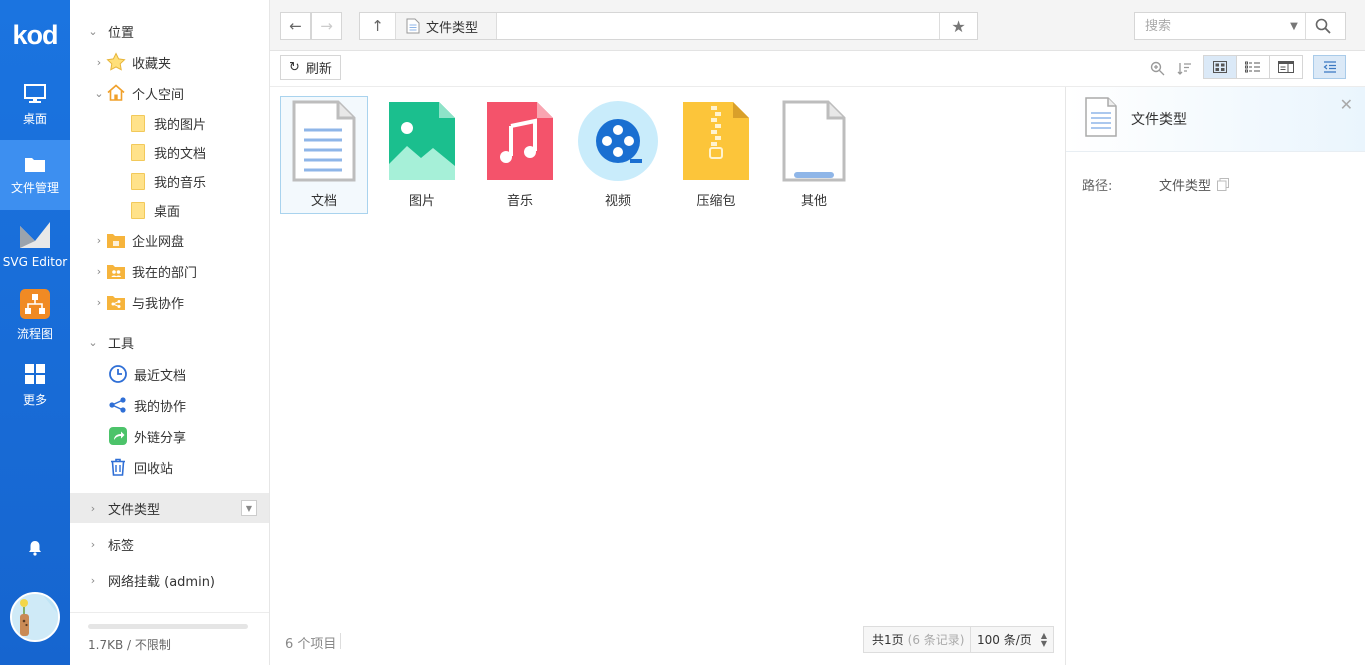  Describe the element at coordinates (1253, 67) in the screenshot. I see `view-list-button` at that location.